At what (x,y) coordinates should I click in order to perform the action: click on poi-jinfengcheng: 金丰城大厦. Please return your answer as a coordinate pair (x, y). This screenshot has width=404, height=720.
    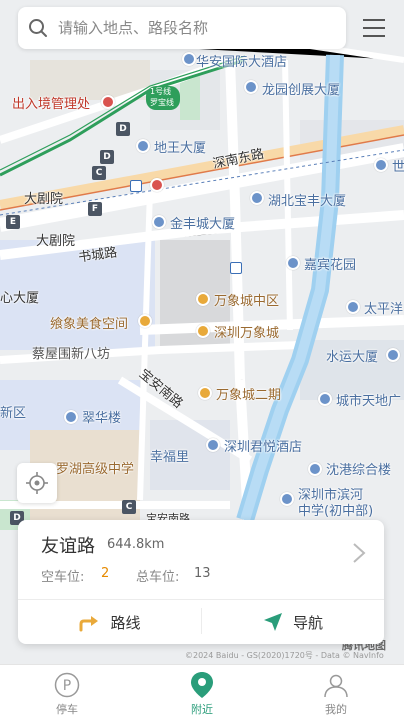
    Looking at the image, I should click on (202, 222).